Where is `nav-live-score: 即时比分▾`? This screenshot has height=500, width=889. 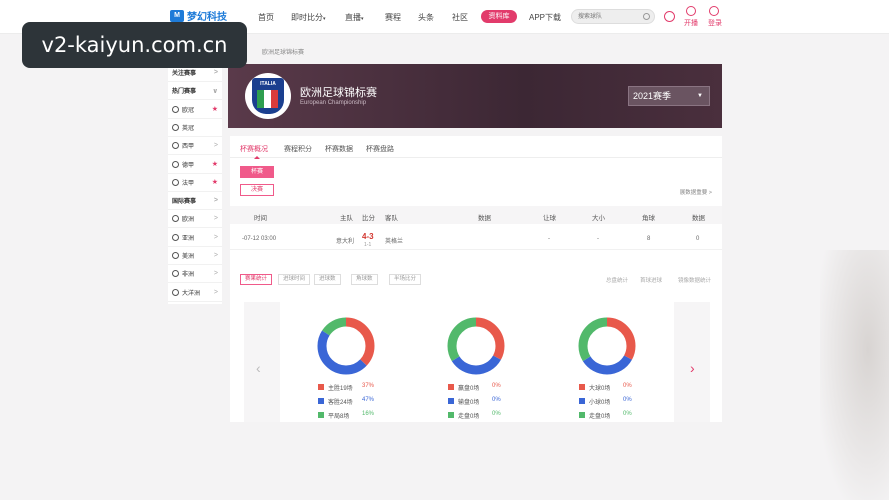 nav-live-score: 即时比分▾ is located at coordinates (308, 17).